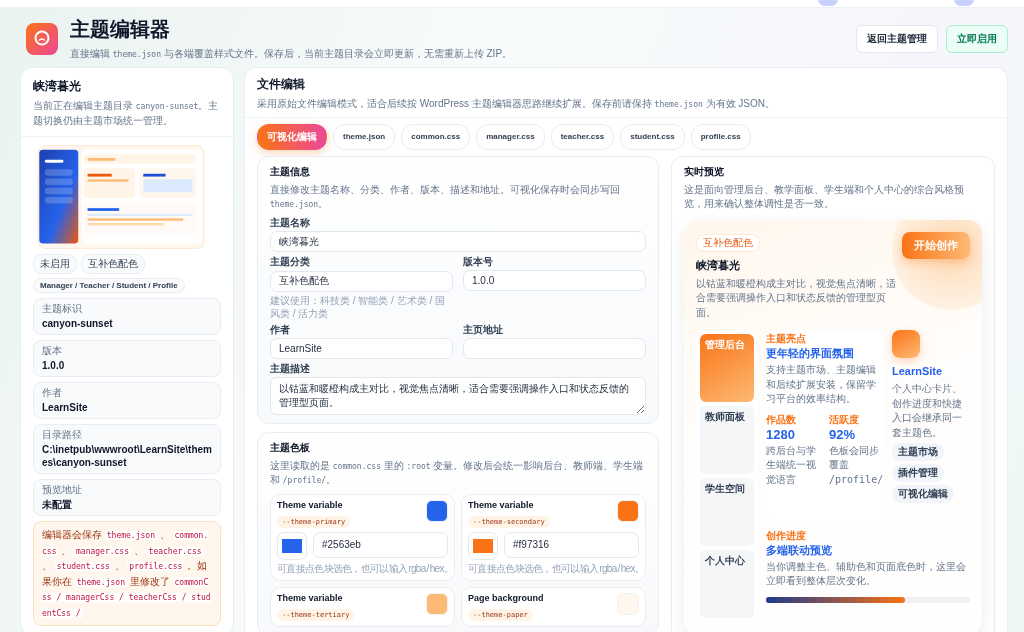  What do you see at coordinates (516, 104) in the screenshot?
I see `section-description: 采用原始文件编辑模式，适合后续按 WordPress 主题编辑器思路继续扩展。保存前请保持 theme.json 为有效 JSON。` at bounding box center [516, 104].